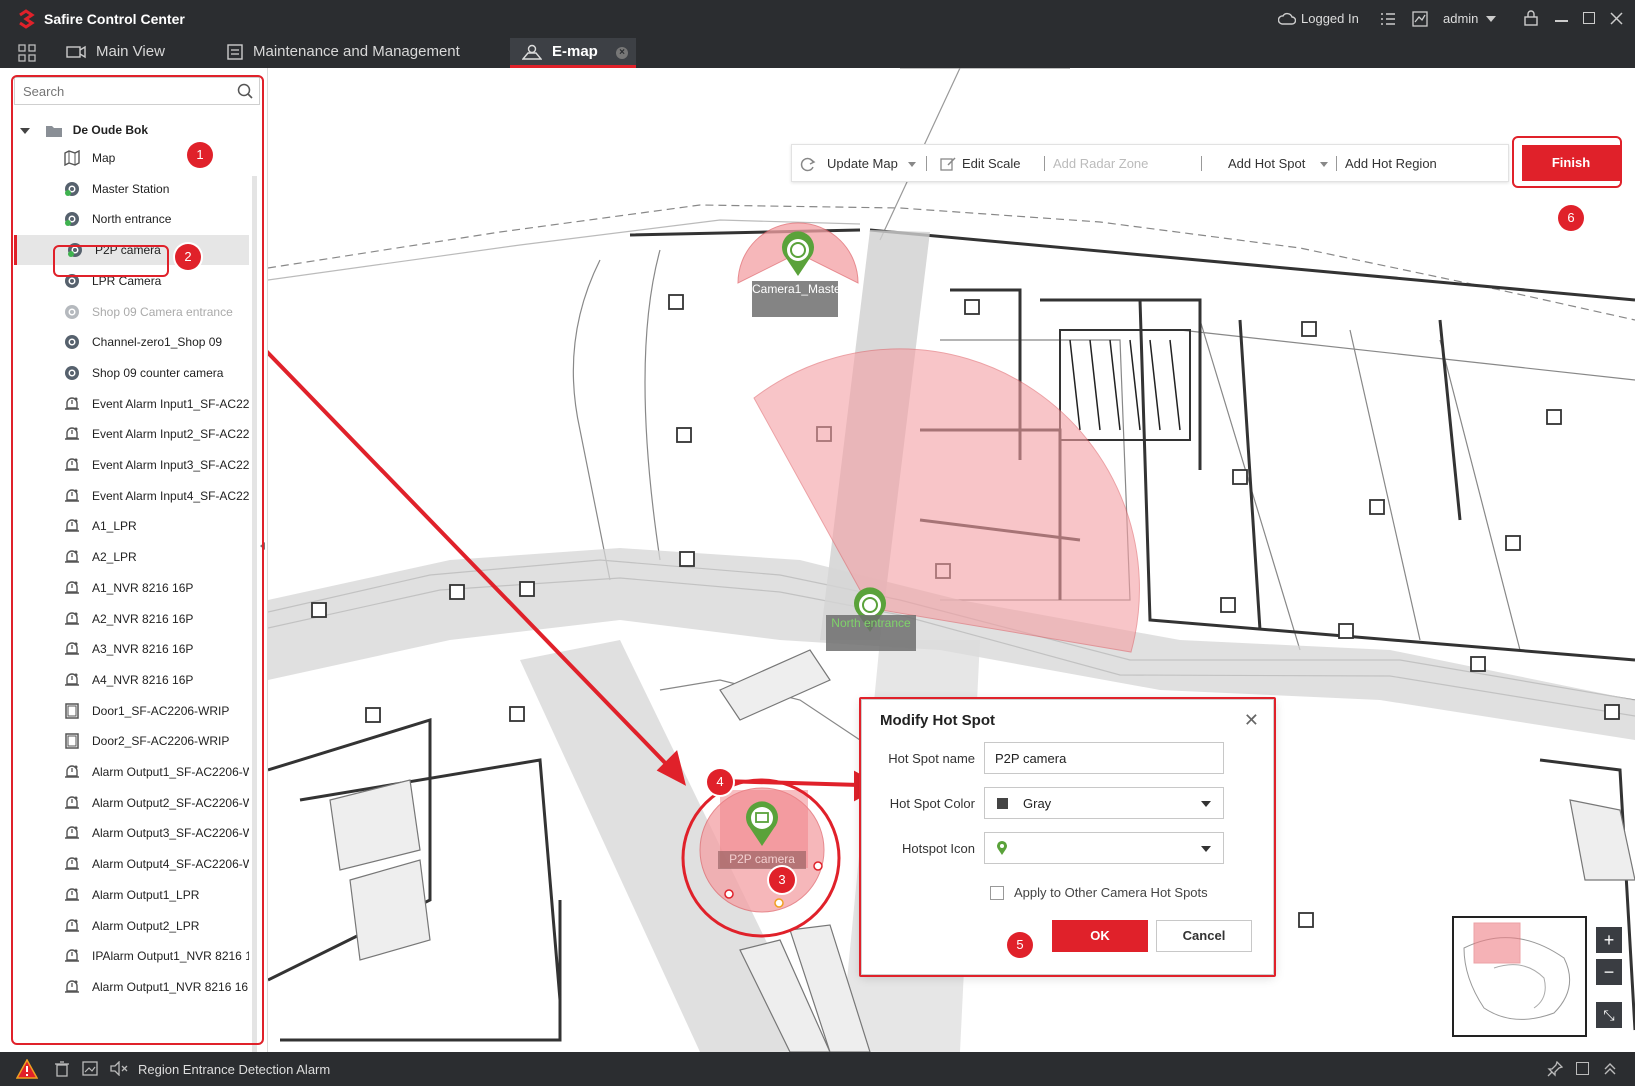 The width and height of the screenshot is (1635, 1086). Describe the element at coordinates (1555, 1069) in the screenshot. I see `pin-icon` at that location.